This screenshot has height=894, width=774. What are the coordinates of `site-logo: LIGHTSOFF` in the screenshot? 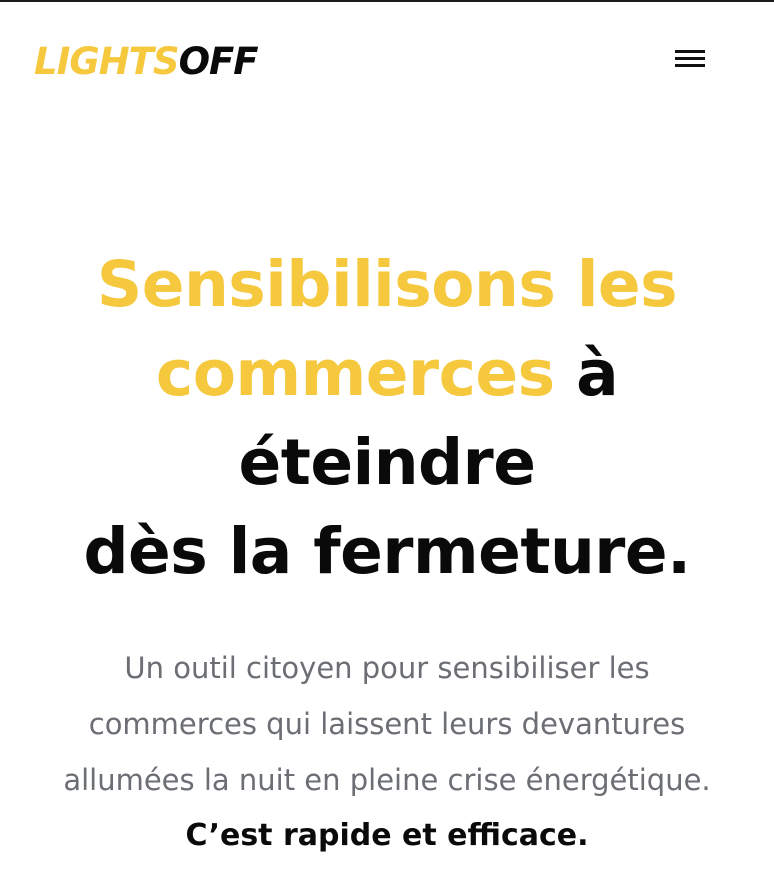 It's located at (146, 62).